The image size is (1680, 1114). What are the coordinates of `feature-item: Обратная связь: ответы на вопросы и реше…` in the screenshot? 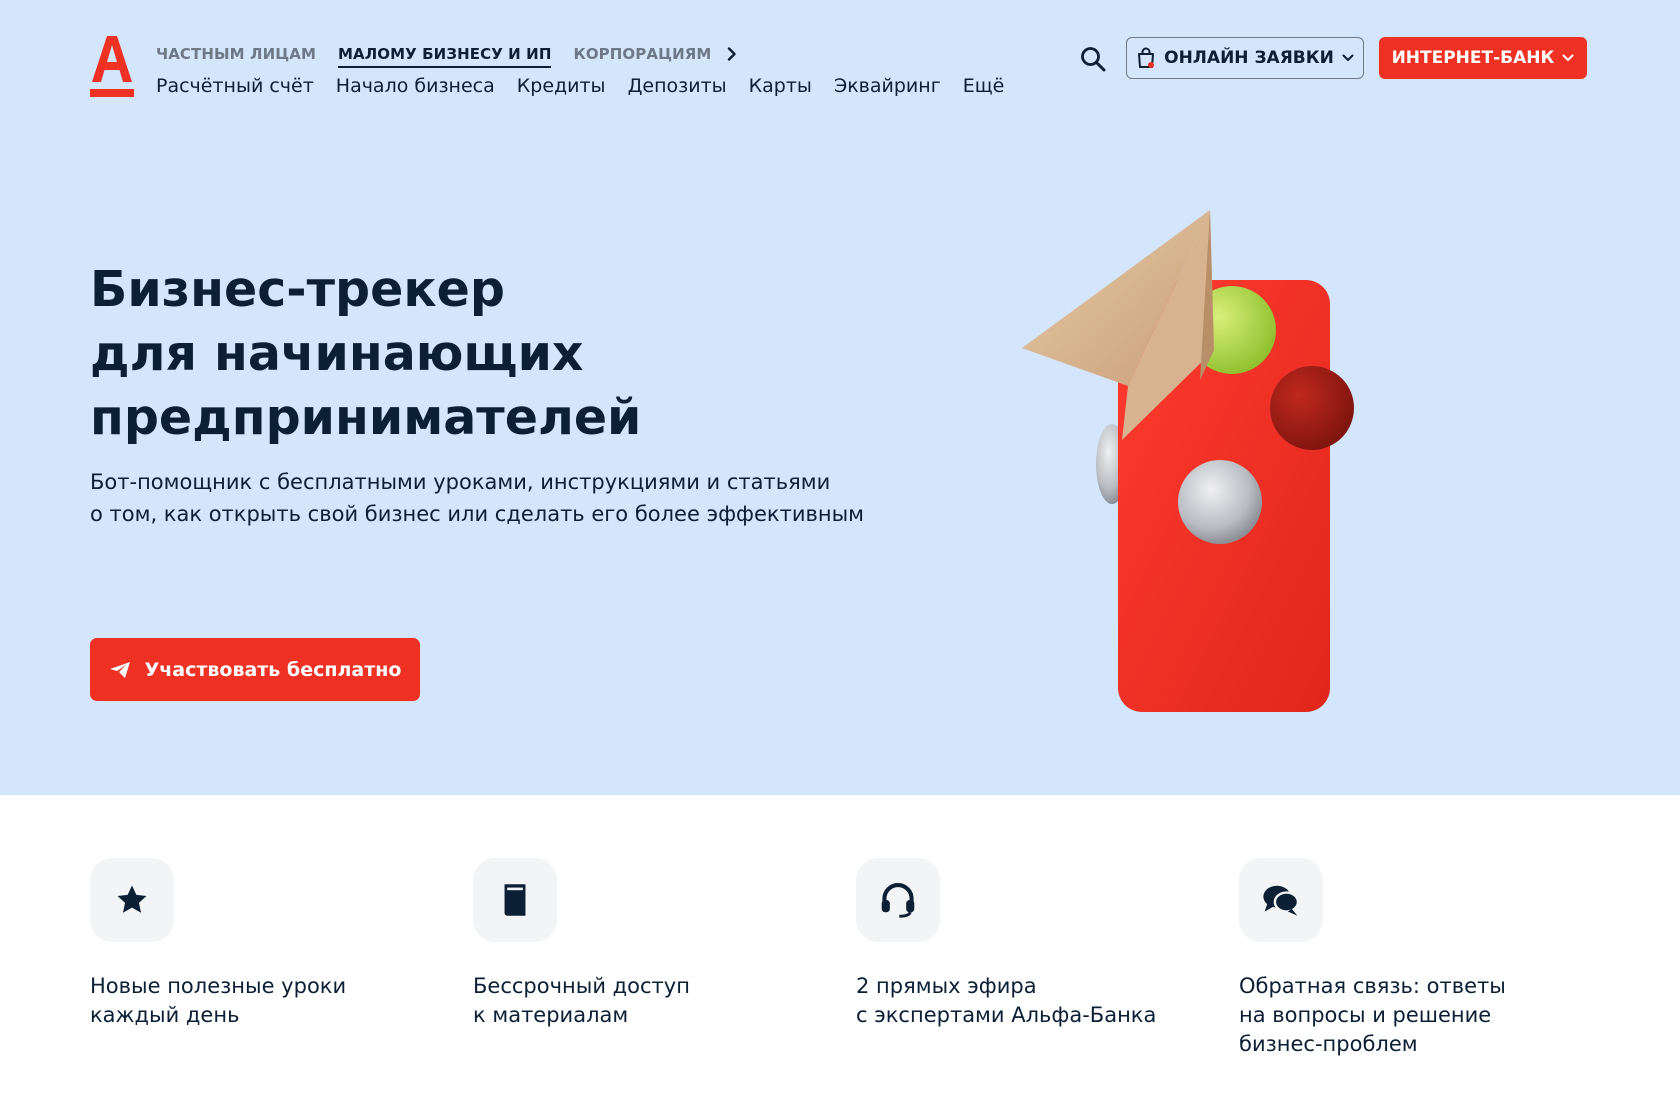 It's located at (1419, 958).